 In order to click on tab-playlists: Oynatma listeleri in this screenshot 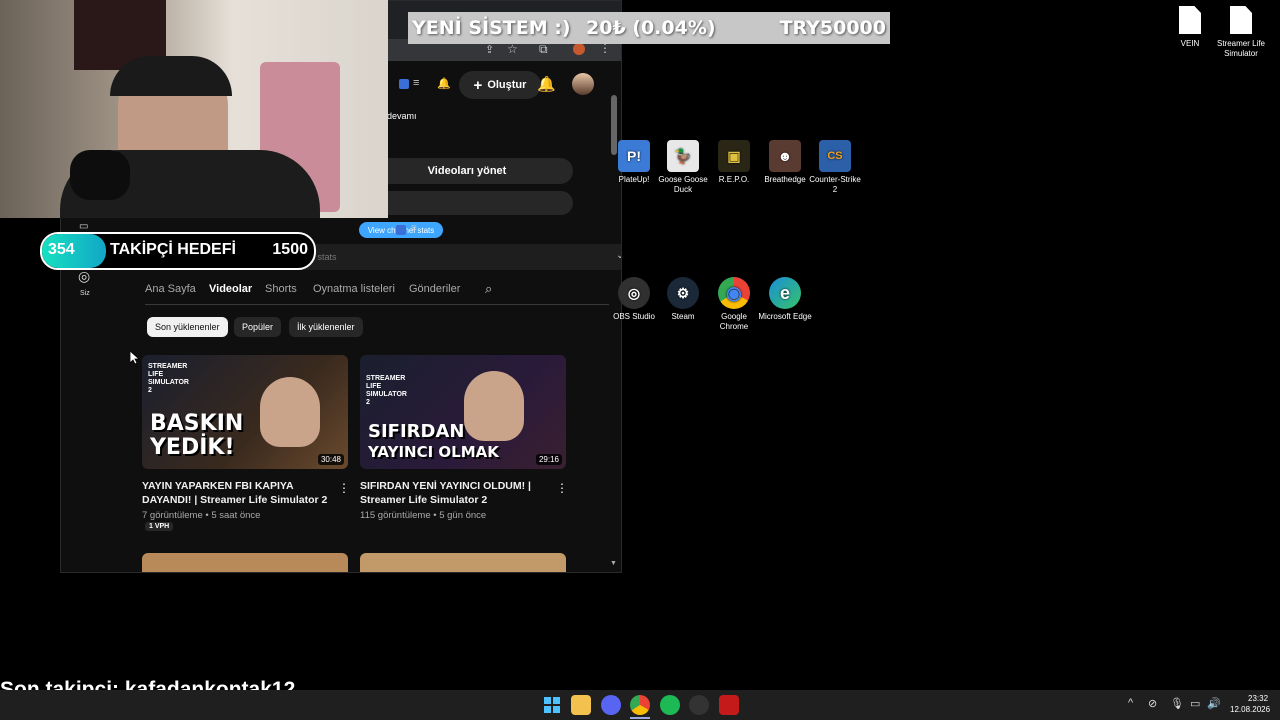, I will do `click(354, 289)`.